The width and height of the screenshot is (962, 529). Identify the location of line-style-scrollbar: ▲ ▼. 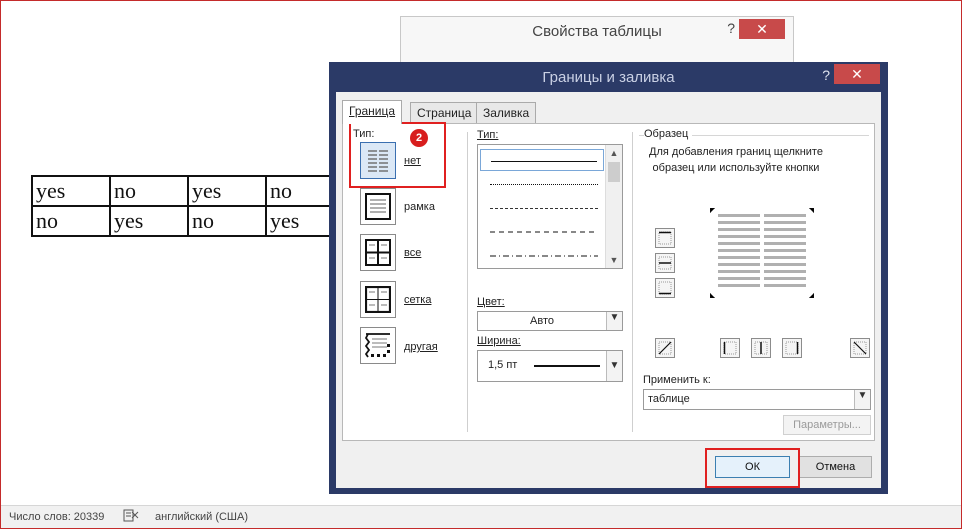
(613, 206).